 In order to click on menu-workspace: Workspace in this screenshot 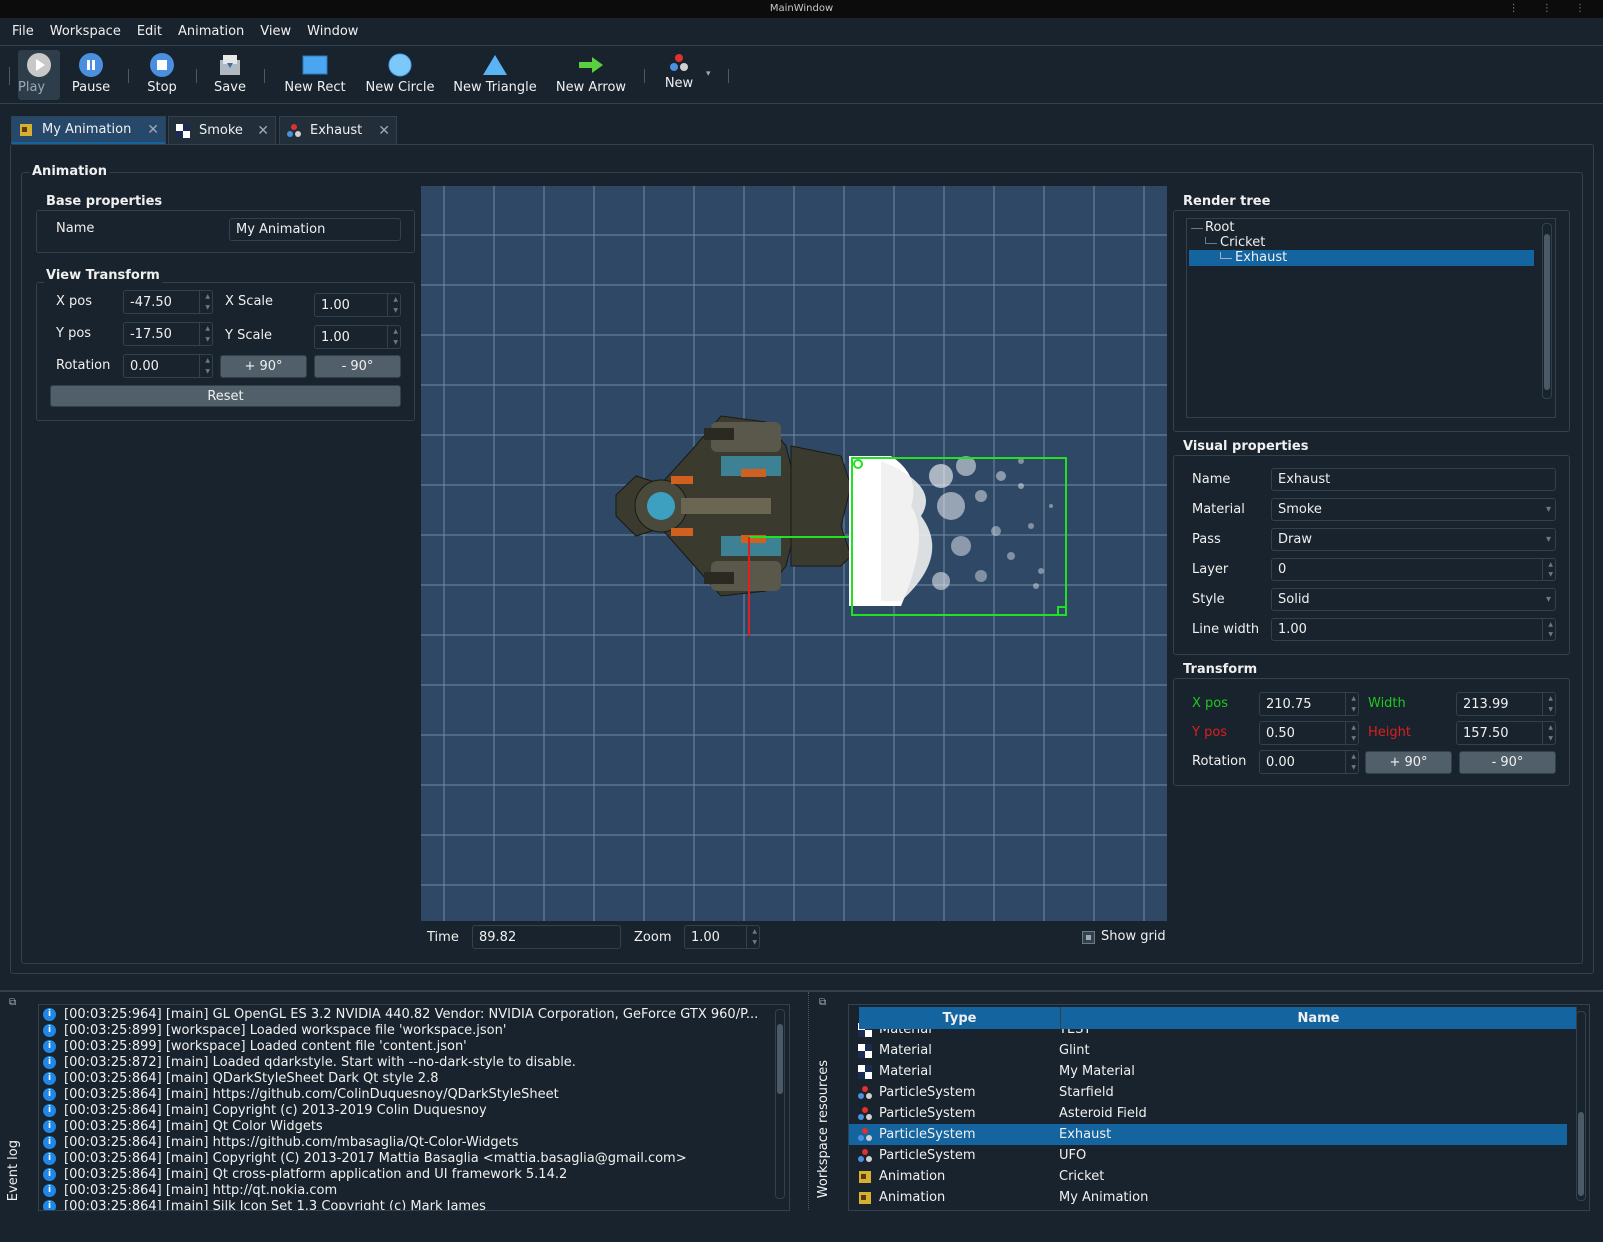, I will do `click(85, 32)`.